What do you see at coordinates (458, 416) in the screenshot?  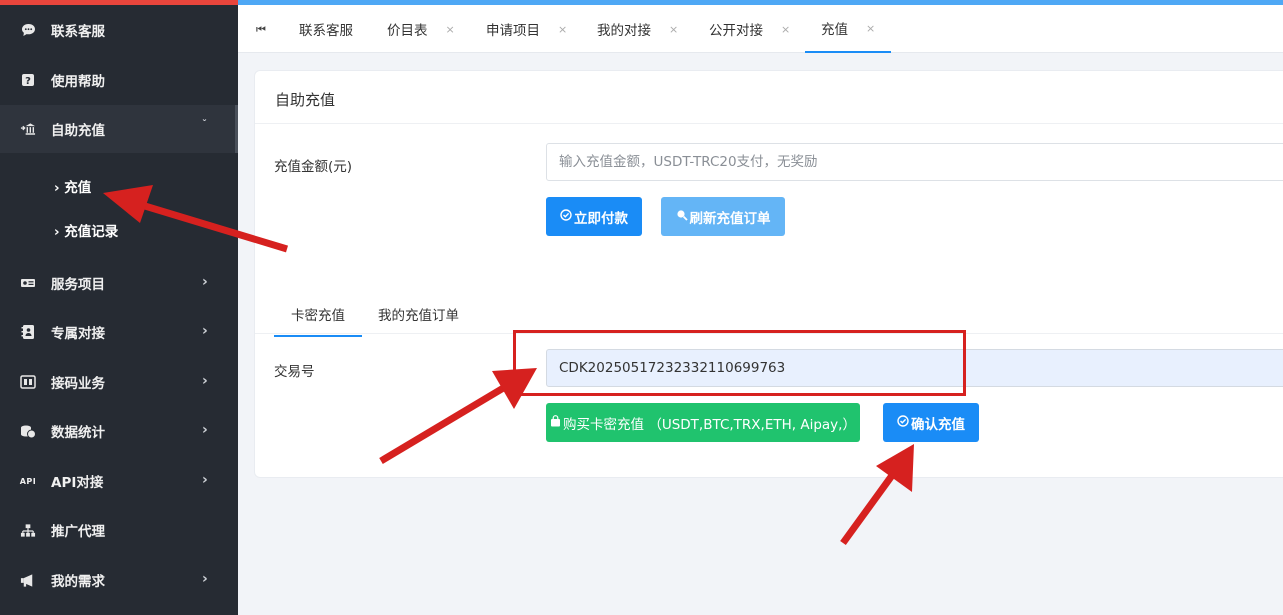 I see `annotation-arrow-transaction` at bounding box center [458, 416].